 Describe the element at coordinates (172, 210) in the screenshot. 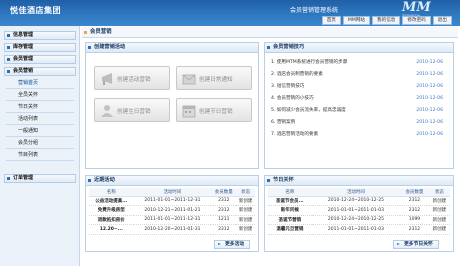

I see `table-row: 免费升级房型 2010-12-21~2011-01-21 2312 新创建` at that location.